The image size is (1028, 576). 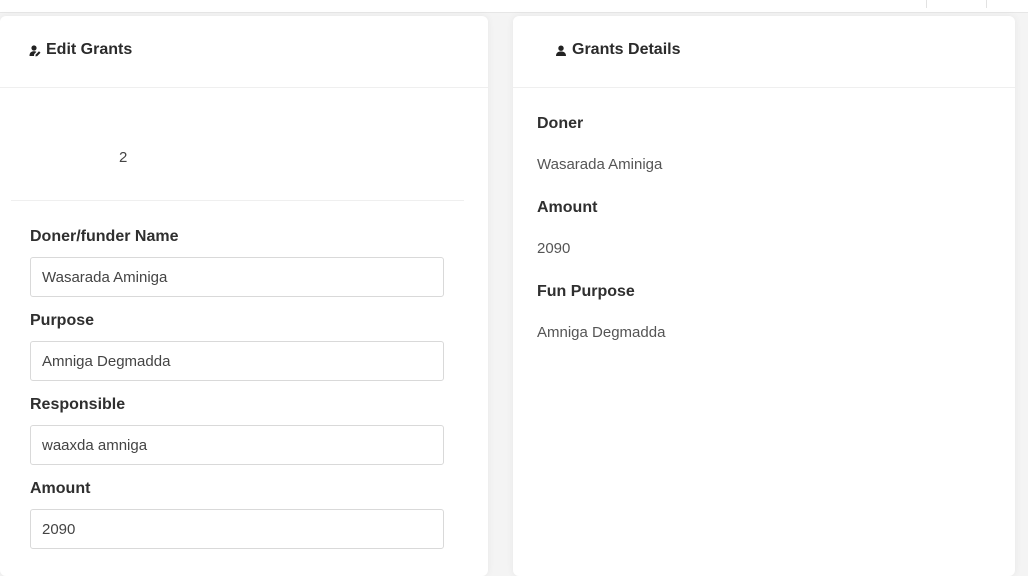 What do you see at coordinates (567, 207) in the screenshot?
I see `amount-detail-label: Amount` at bounding box center [567, 207].